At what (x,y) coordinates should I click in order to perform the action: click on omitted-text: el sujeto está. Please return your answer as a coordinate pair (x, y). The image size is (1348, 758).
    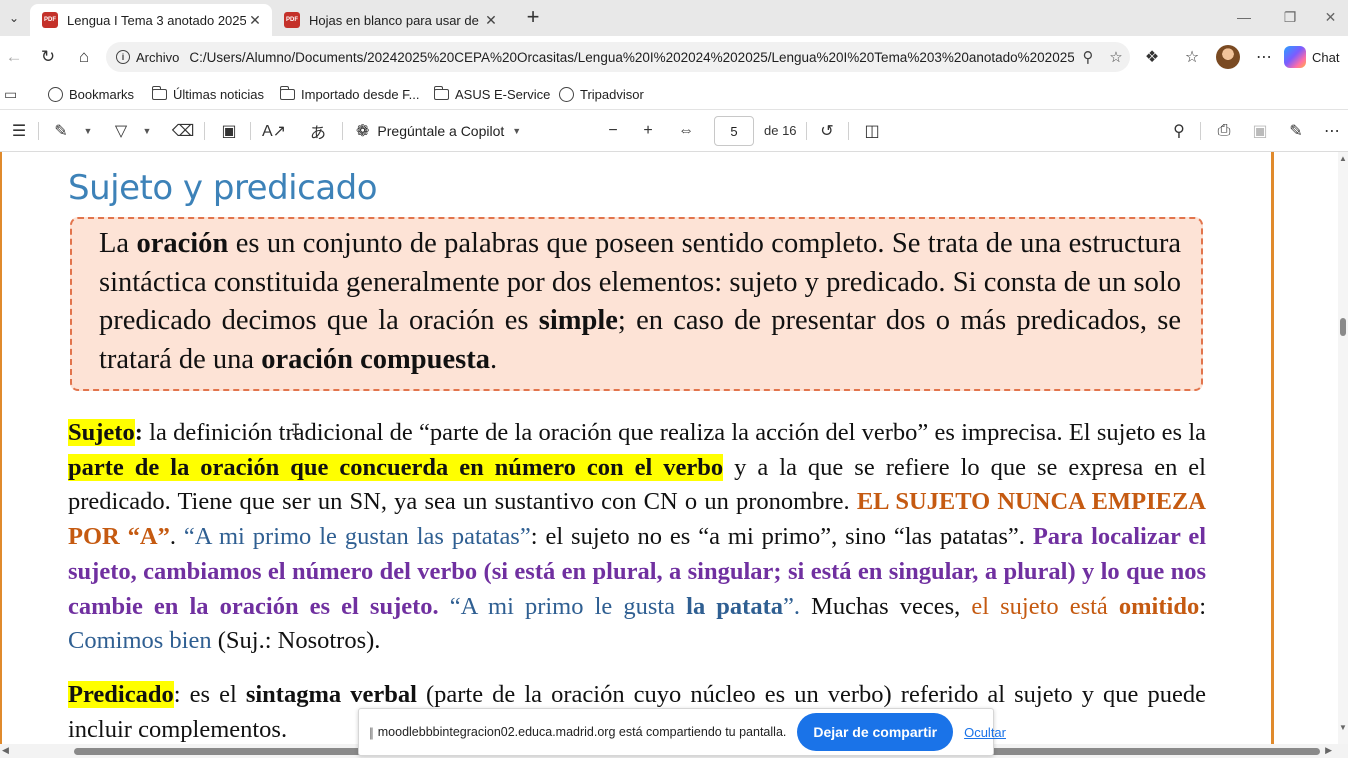
    Looking at the image, I should click on (1045, 606).